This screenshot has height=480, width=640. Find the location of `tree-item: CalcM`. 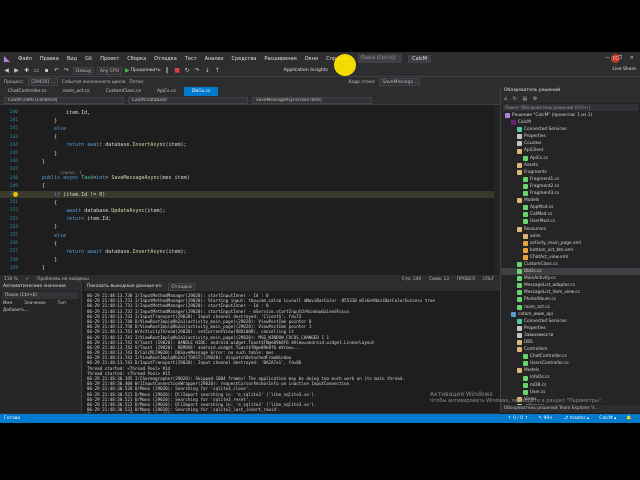

tree-item: CalcM is located at coordinates (570, 122).